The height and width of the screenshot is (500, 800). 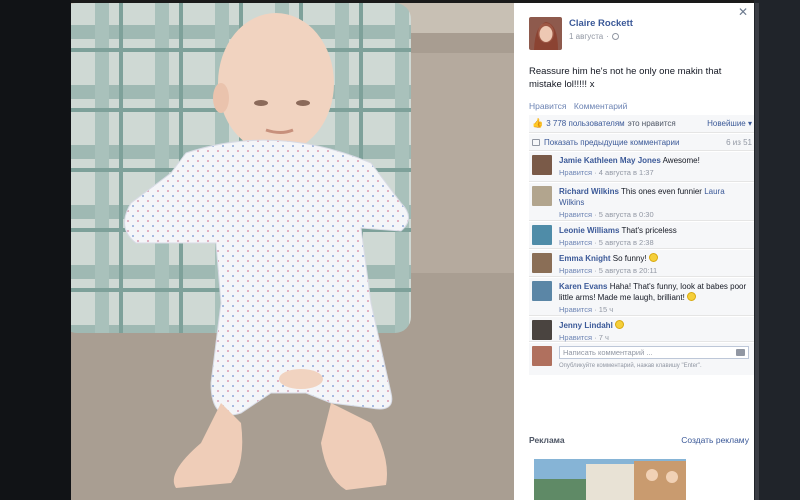 What do you see at coordinates (548, 106) in the screenshot?
I see `like-button: Нравится` at bounding box center [548, 106].